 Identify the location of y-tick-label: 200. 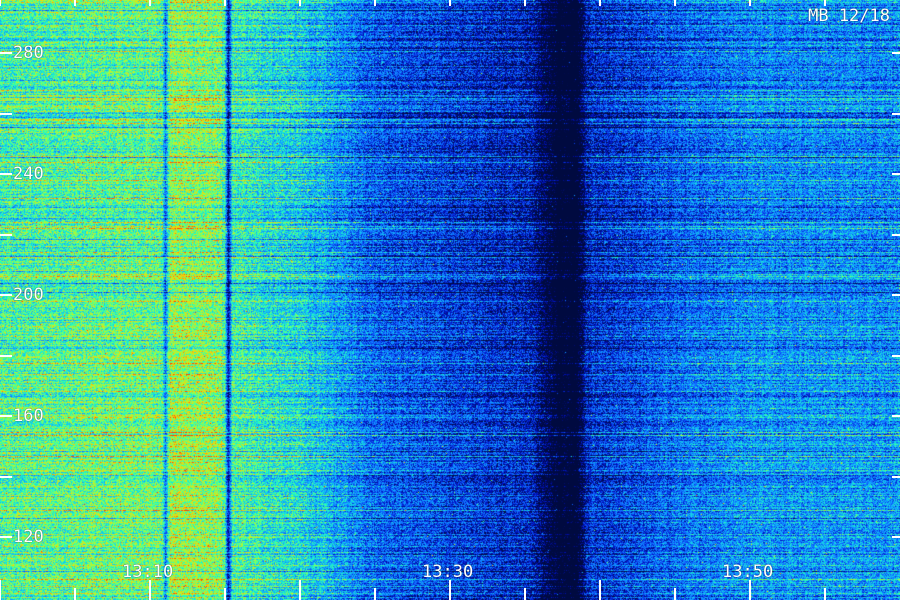
(28, 295).